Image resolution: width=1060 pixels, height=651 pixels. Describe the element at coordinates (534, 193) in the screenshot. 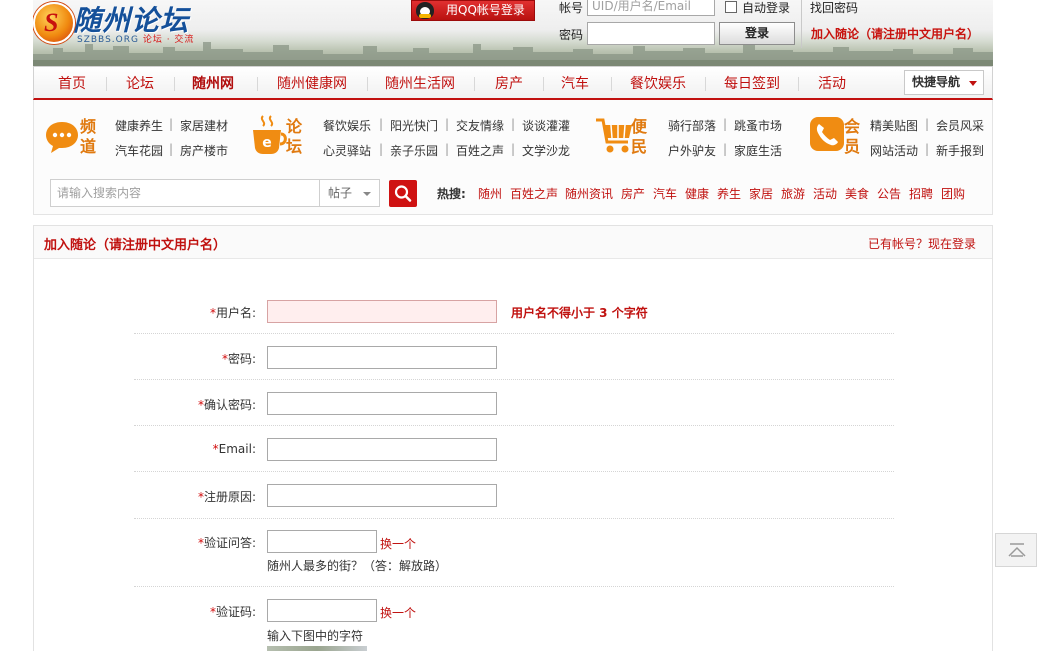

I see `hot-search-link: 百姓之声` at that location.